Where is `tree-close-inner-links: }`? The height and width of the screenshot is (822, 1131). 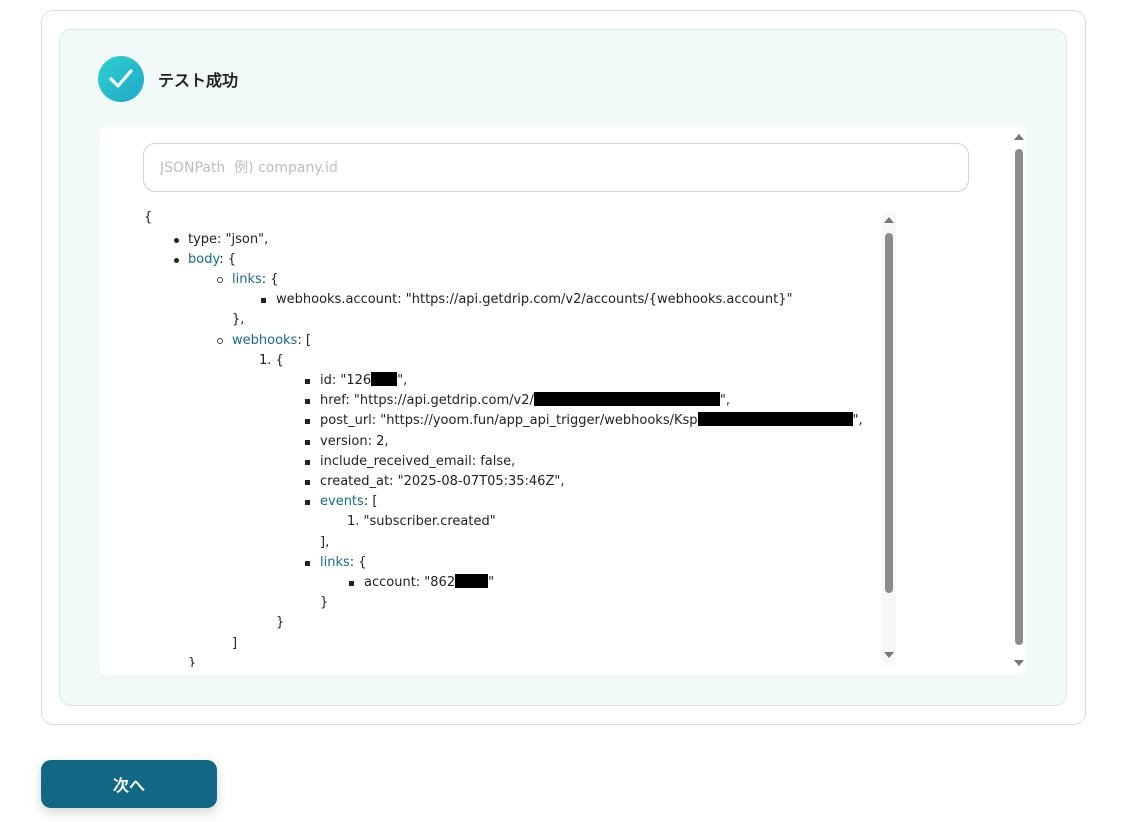 tree-close-inner-links: } is located at coordinates (324, 602).